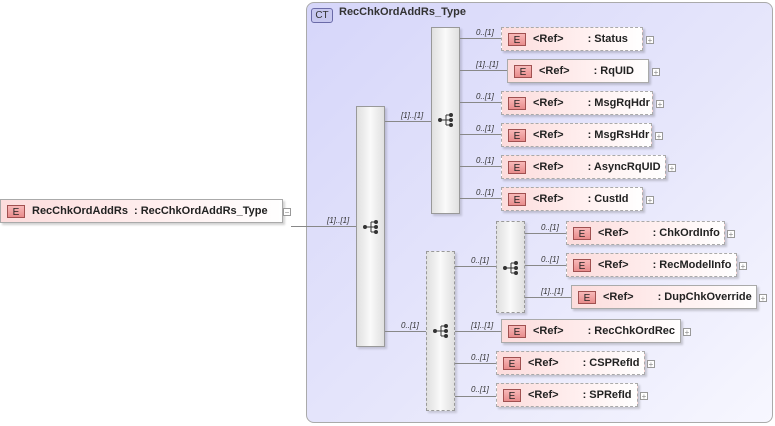 The height and width of the screenshot is (426, 775). Describe the element at coordinates (572, 199) in the screenshot. I see `element-custid: E <Ref> : CustId` at that location.